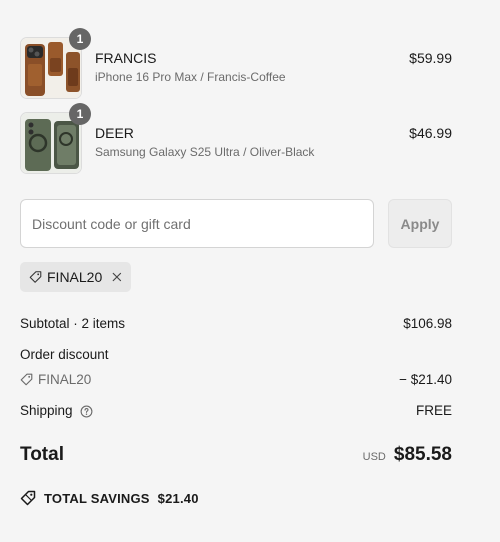 This screenshot has width=500, height=542. I want to click on close-icon, so click(117, 277).